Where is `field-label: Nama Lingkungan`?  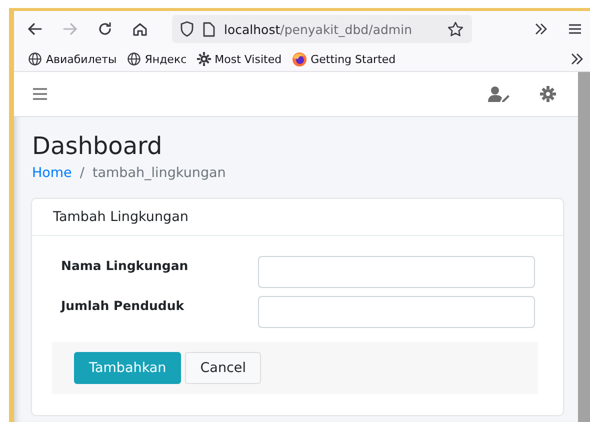 field-label: Nama Lingkungan is located at coordinates (125, 265).